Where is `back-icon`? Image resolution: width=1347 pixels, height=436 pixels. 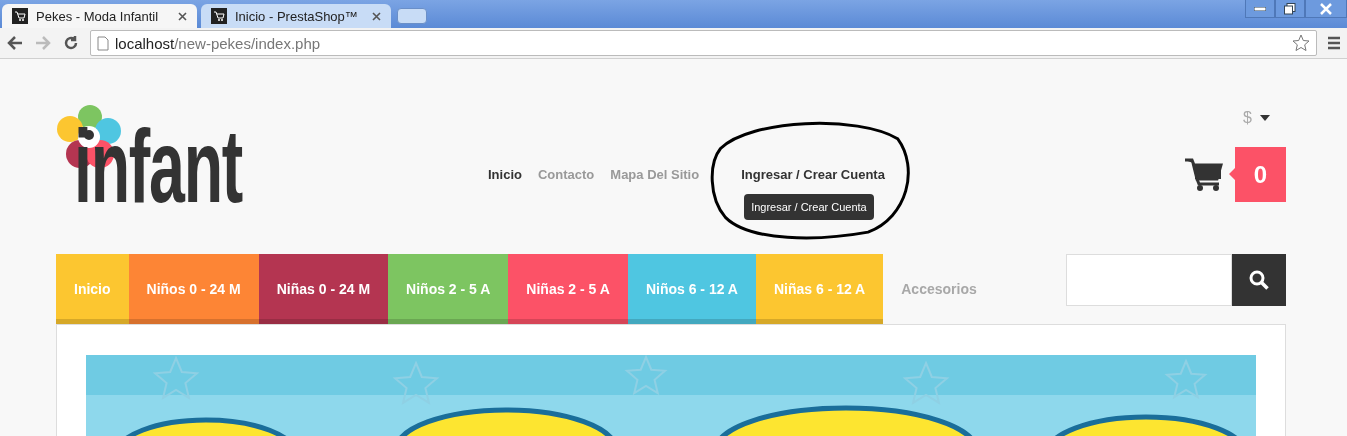
back-icon is located at coordinates (15, 43).